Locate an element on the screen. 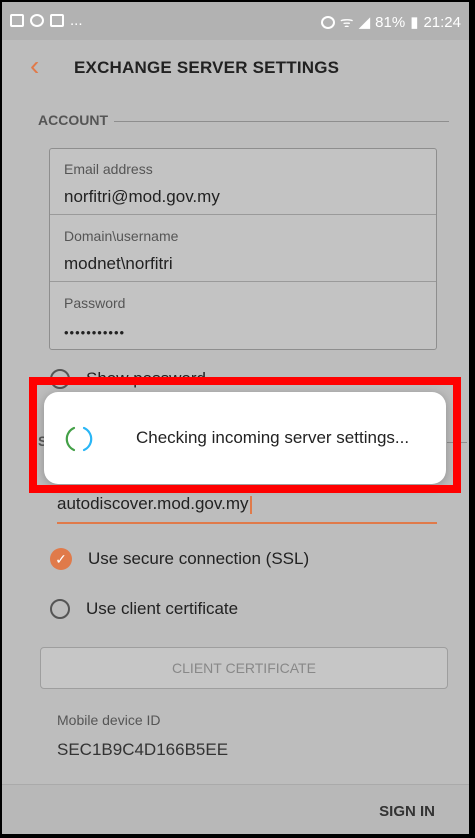 This screenshot has width=475, height=838. domain-username-field: Domain\username modnet\norfitri is located at coordinates (243, 249).